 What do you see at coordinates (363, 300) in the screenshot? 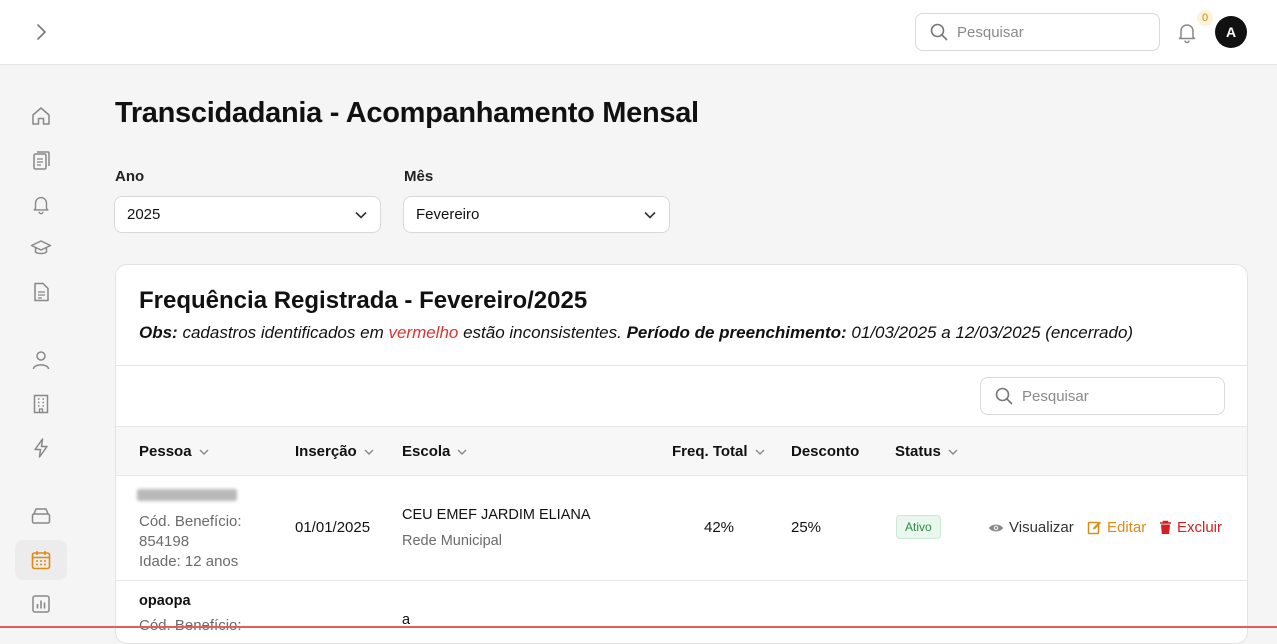
I see `card-title: Frequência Registrada - Fevereiro/2025` at bounding box center [363, 300].